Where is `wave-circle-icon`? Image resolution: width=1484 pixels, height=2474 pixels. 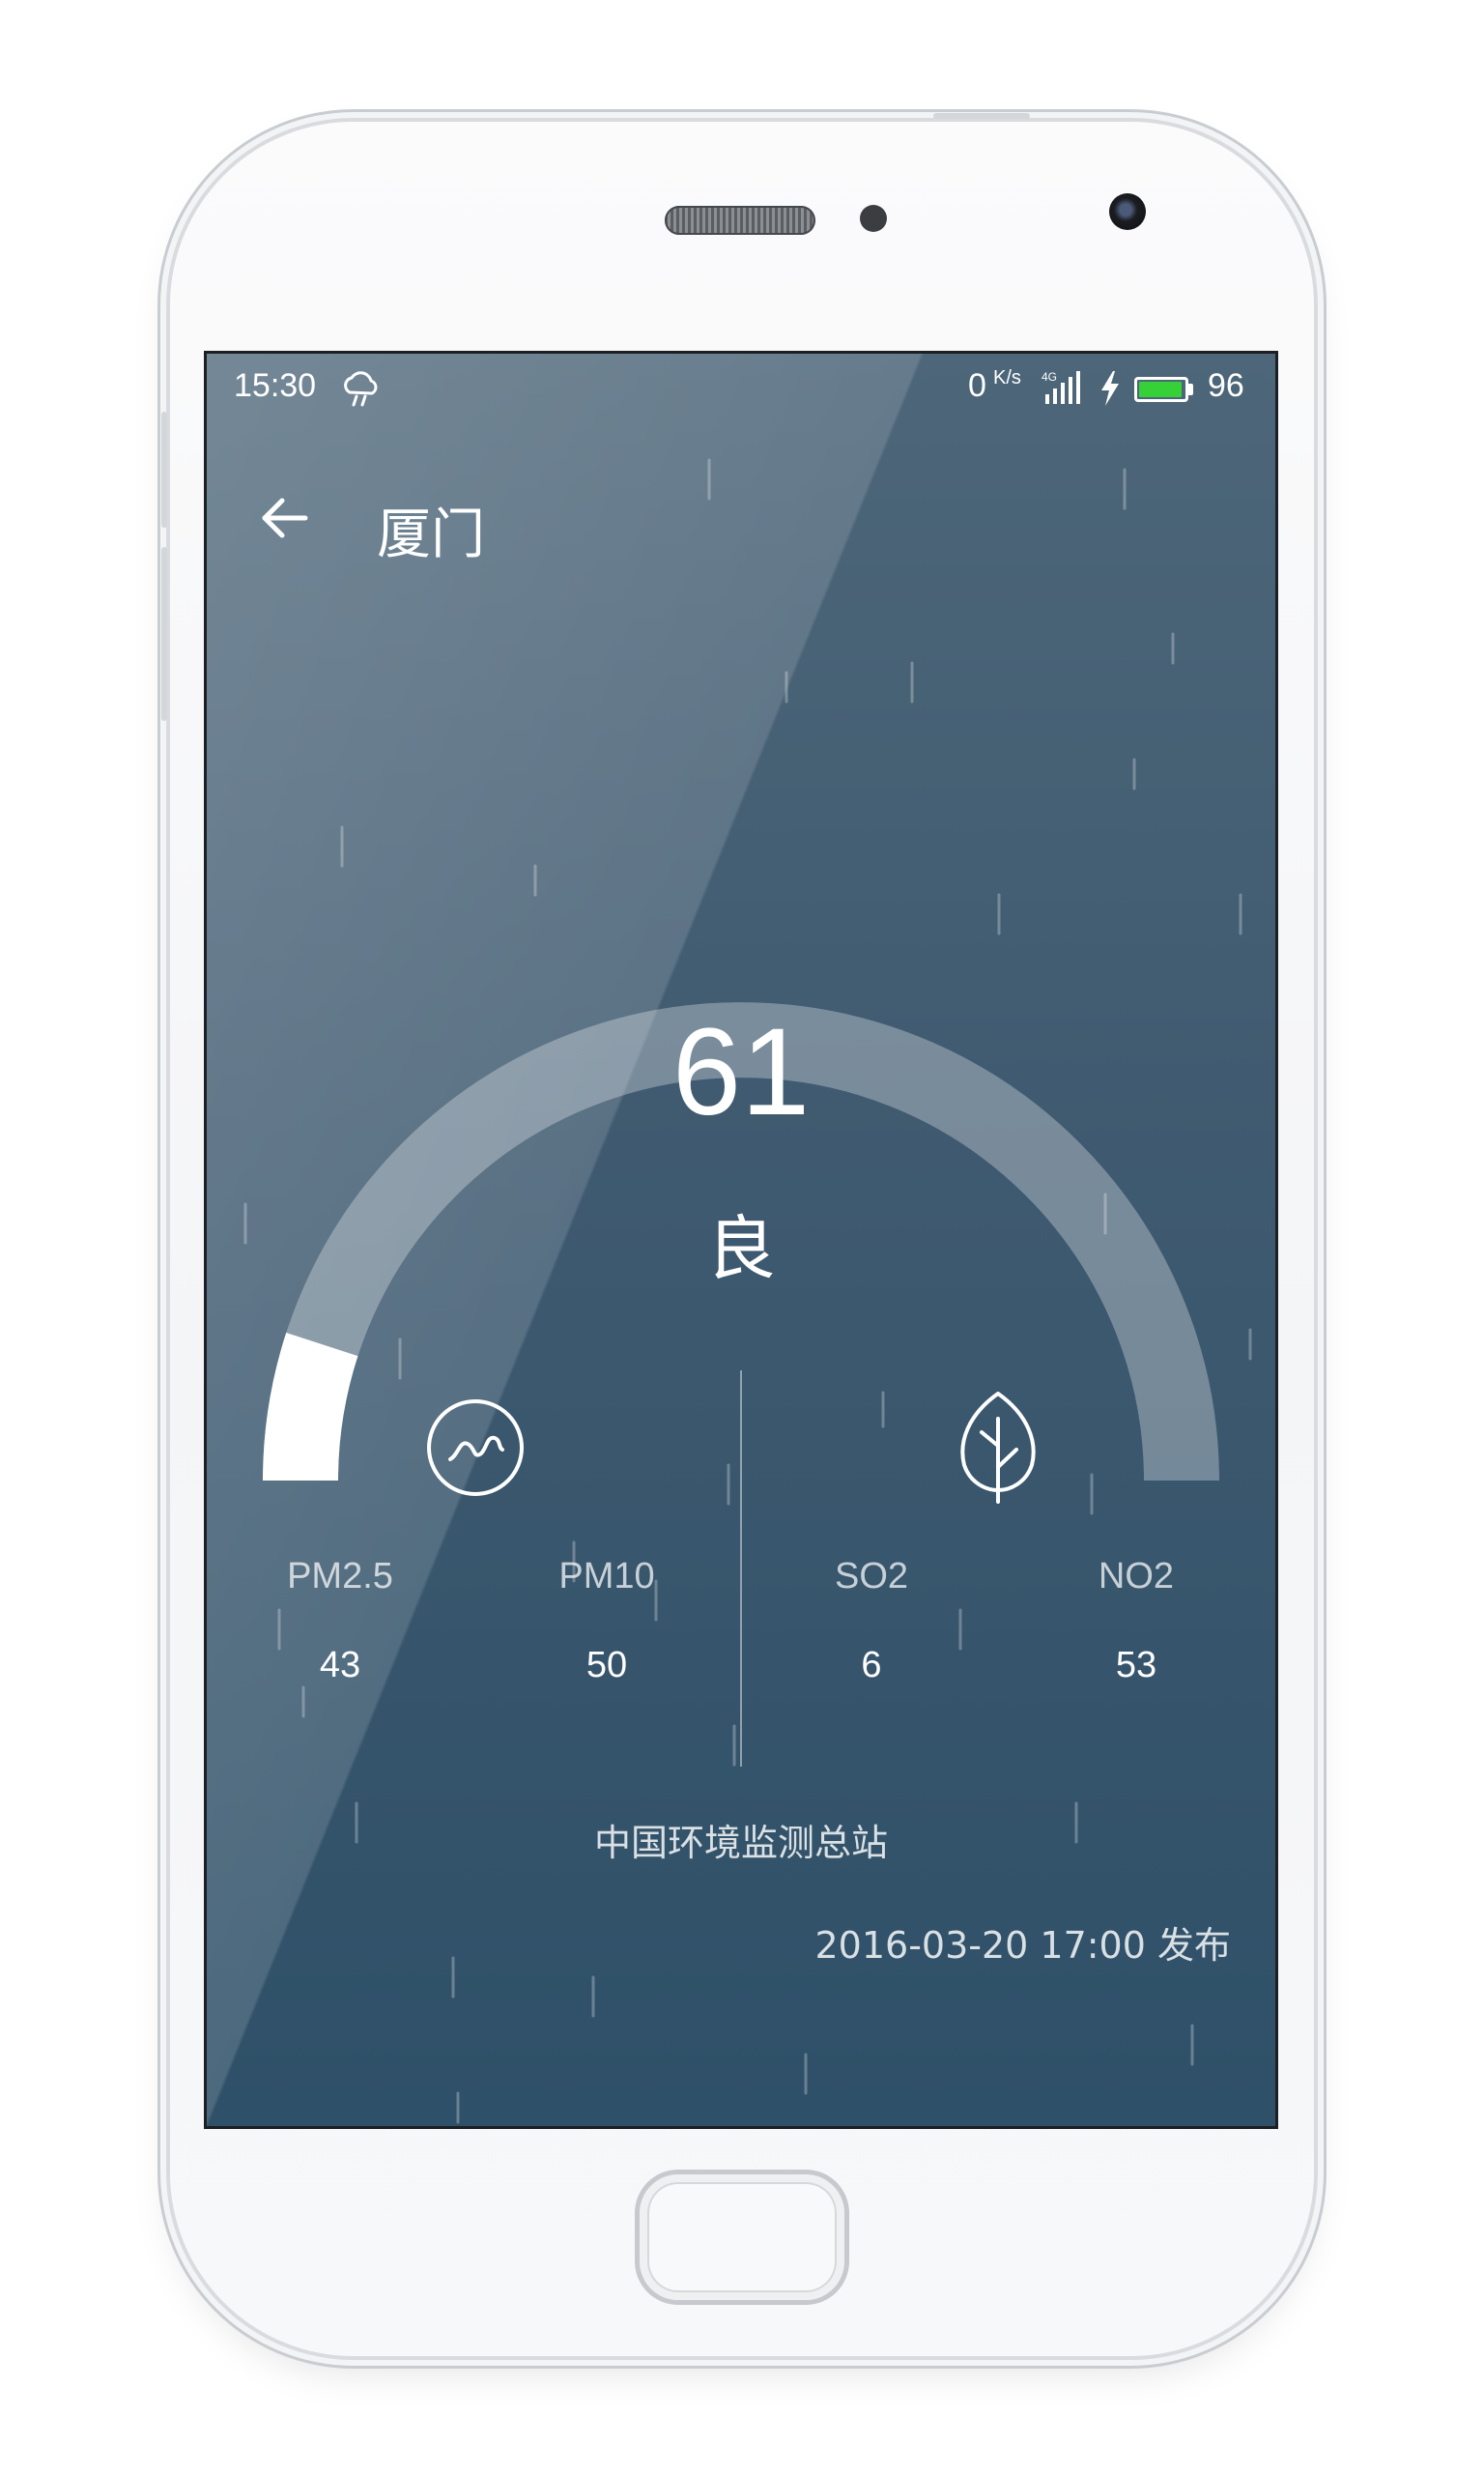
wave-circle-icon is located at coordinates (476, 1447).